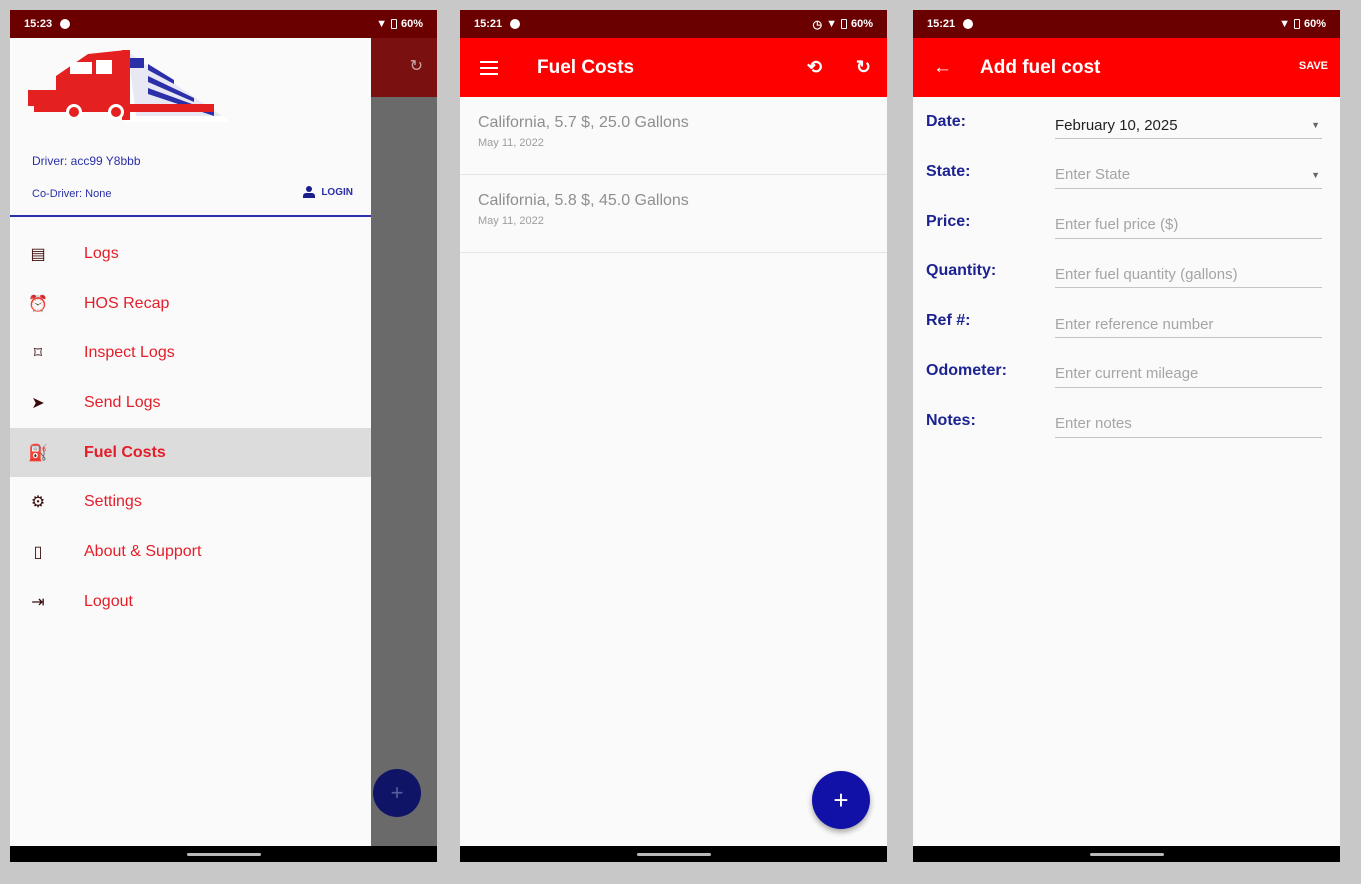  Describe the element at coordinates (948, 171) in the screenshot. I see `state-label: State:` at that location.